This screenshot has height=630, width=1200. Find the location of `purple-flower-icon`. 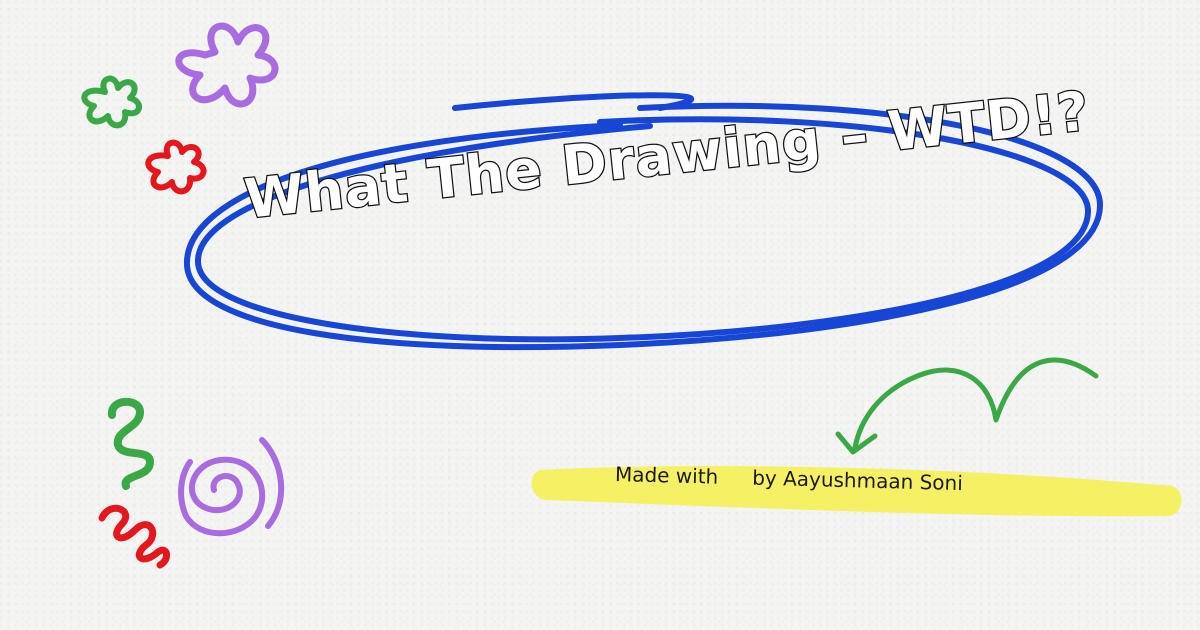

purple-flower-icon is located at coordinates (227, 65).